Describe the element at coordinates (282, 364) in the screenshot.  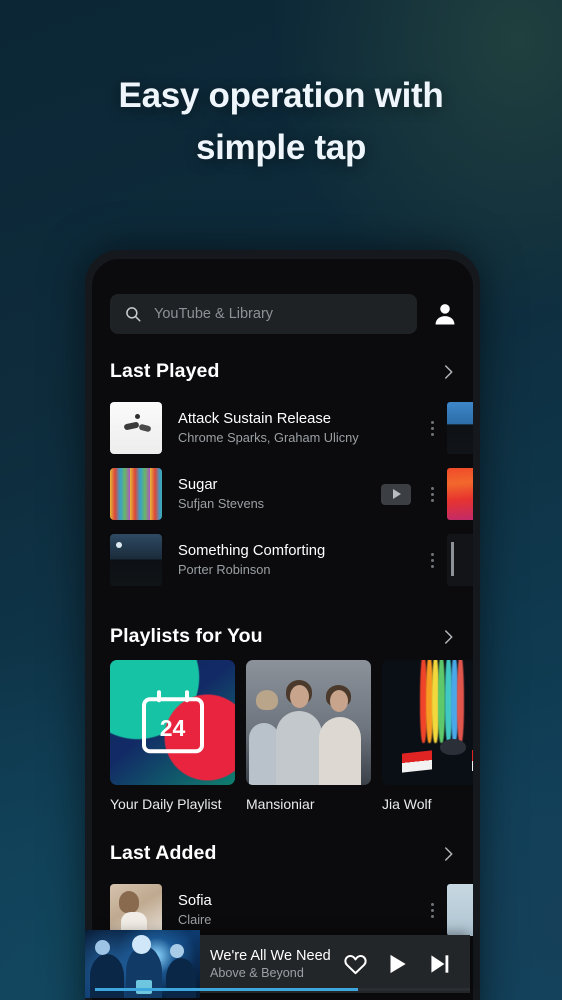
I see `section-header-last-played: Last Played` at that location.